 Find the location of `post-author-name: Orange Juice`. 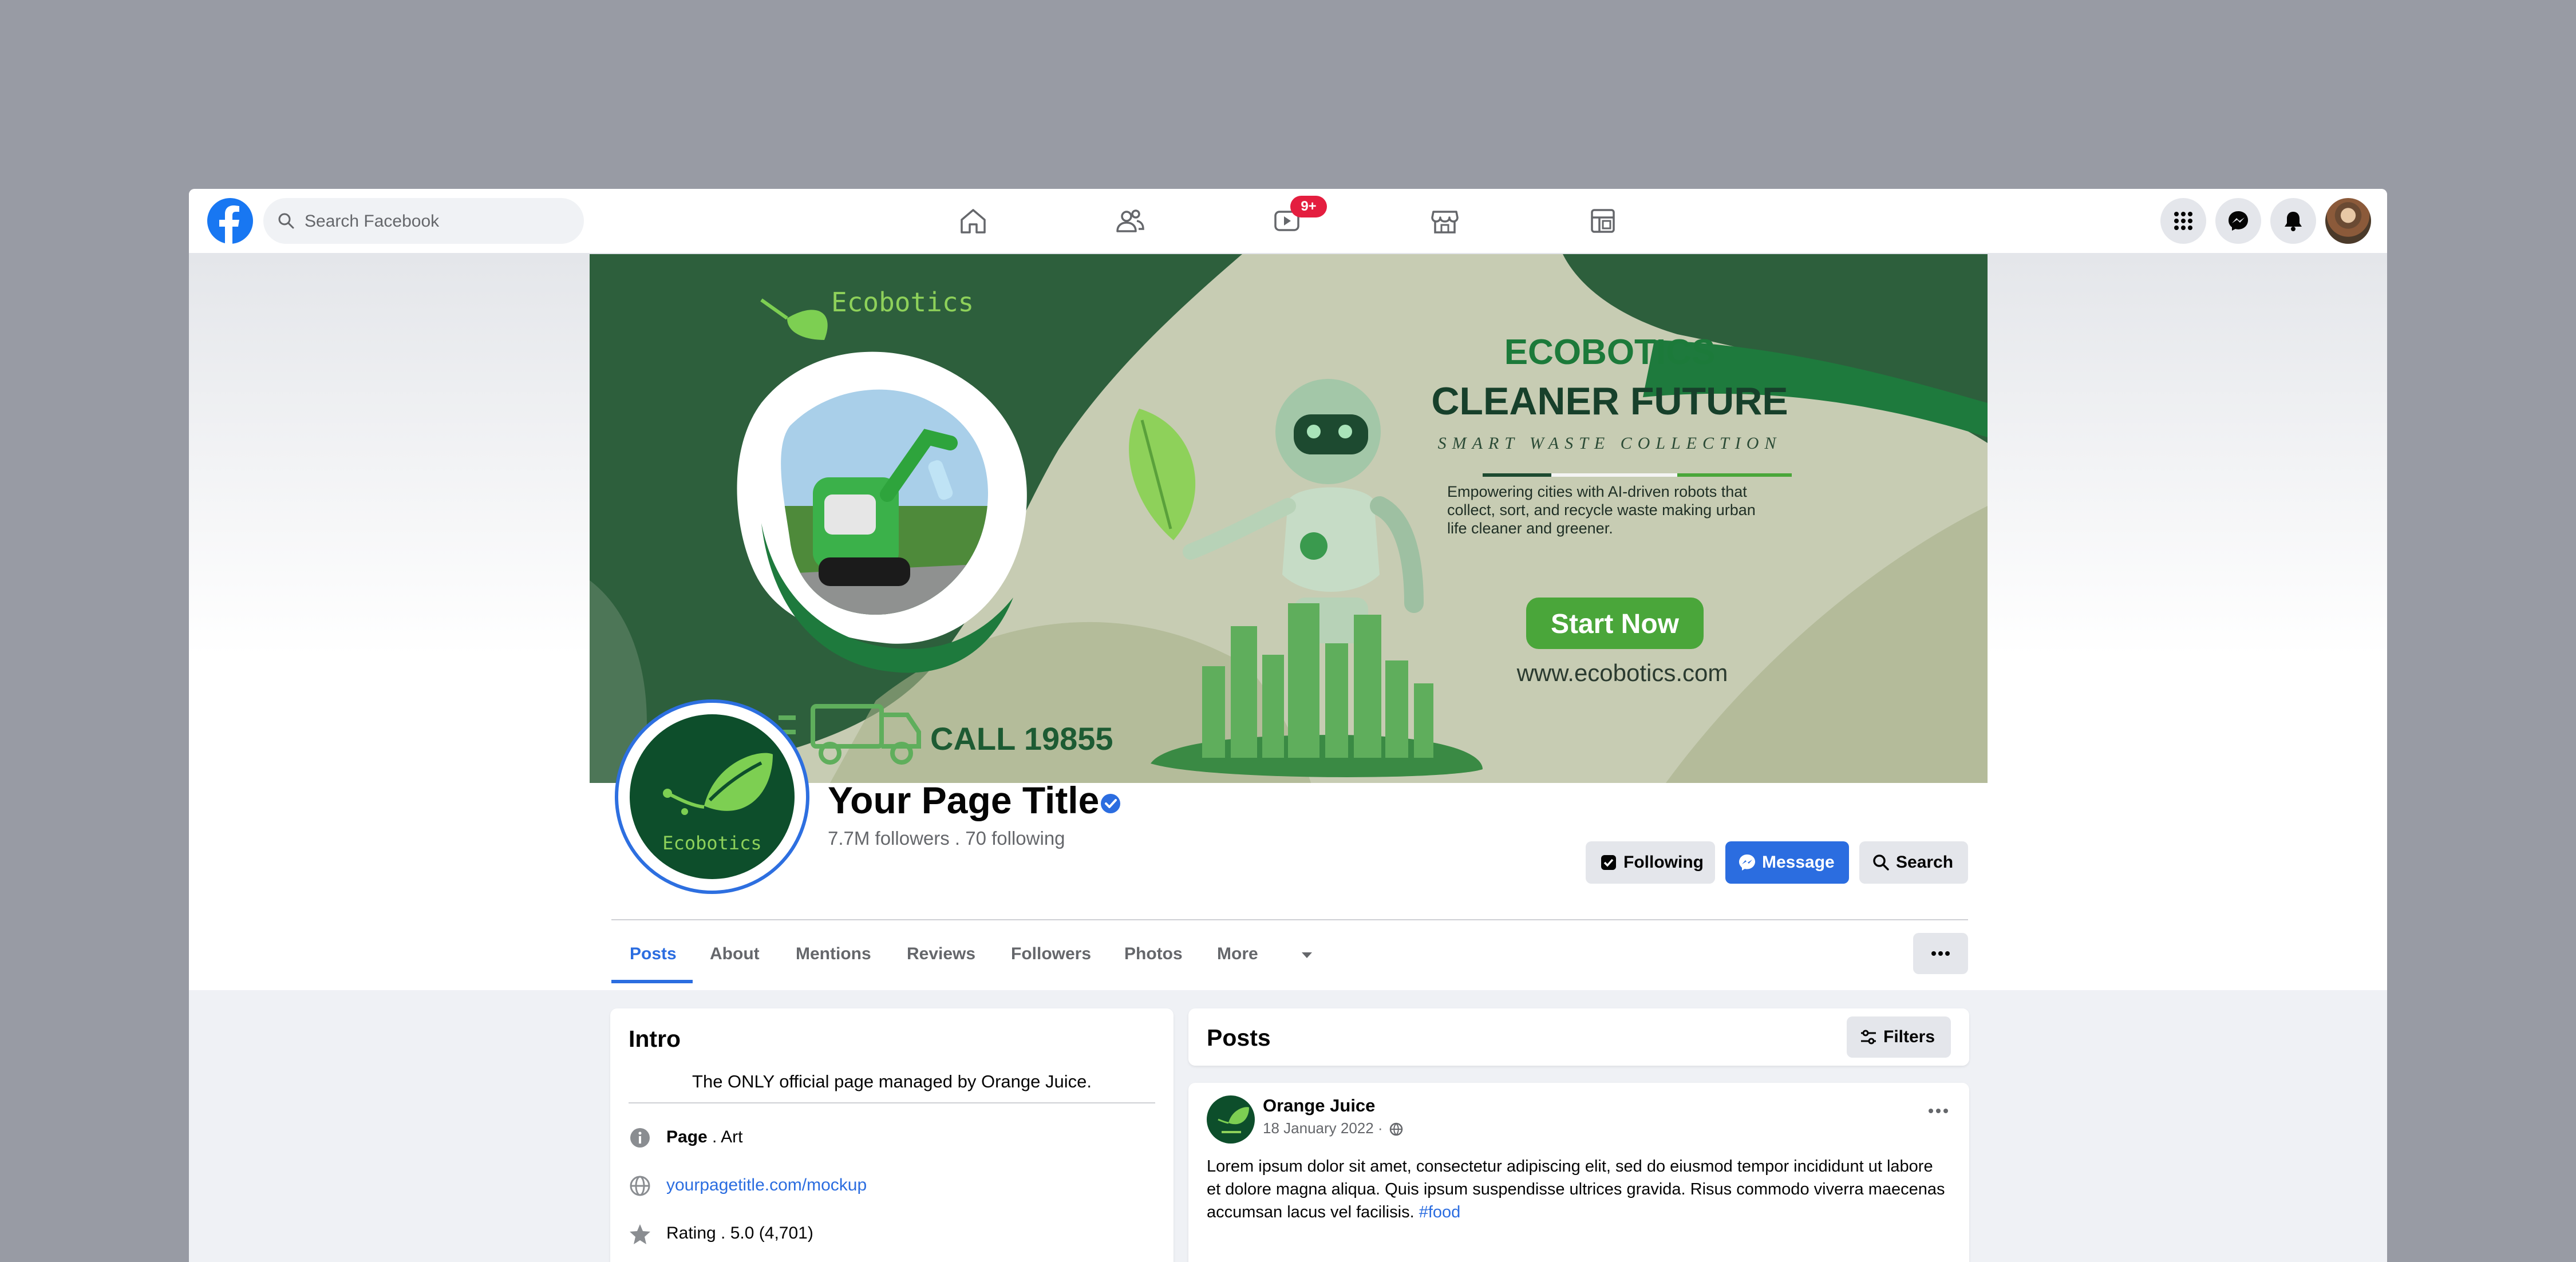

post-author-name: Orange Juice is located at coordinates (1319, 1106).